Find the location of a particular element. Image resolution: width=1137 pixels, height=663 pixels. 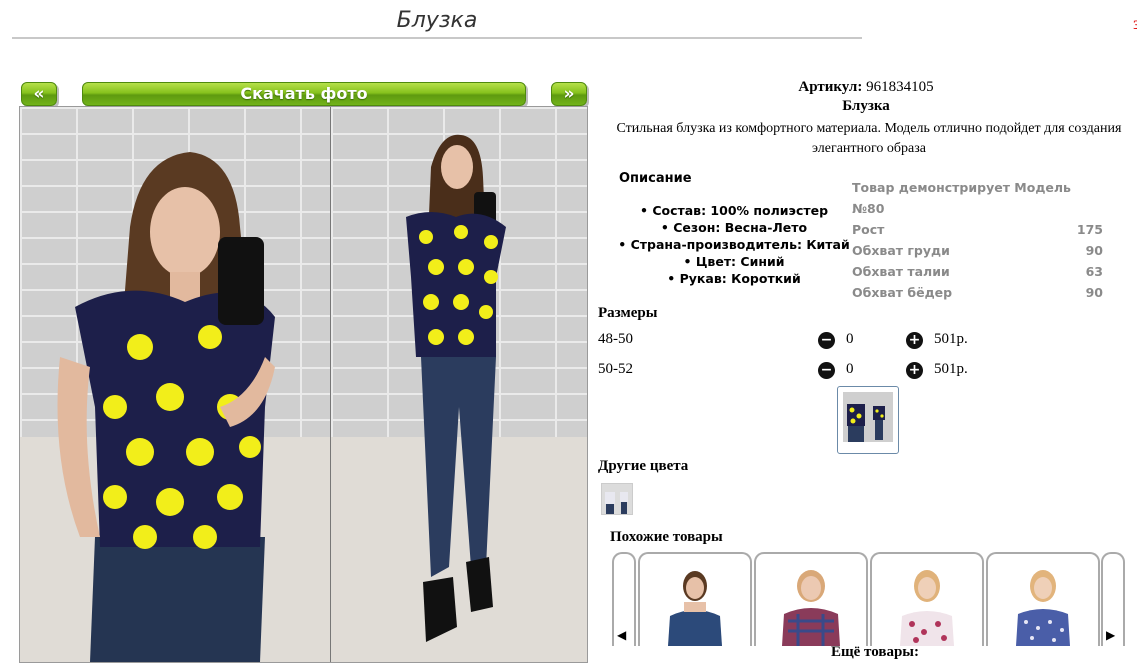

carousel-prev-icon: ◀ is located at coordinates (624, 599).